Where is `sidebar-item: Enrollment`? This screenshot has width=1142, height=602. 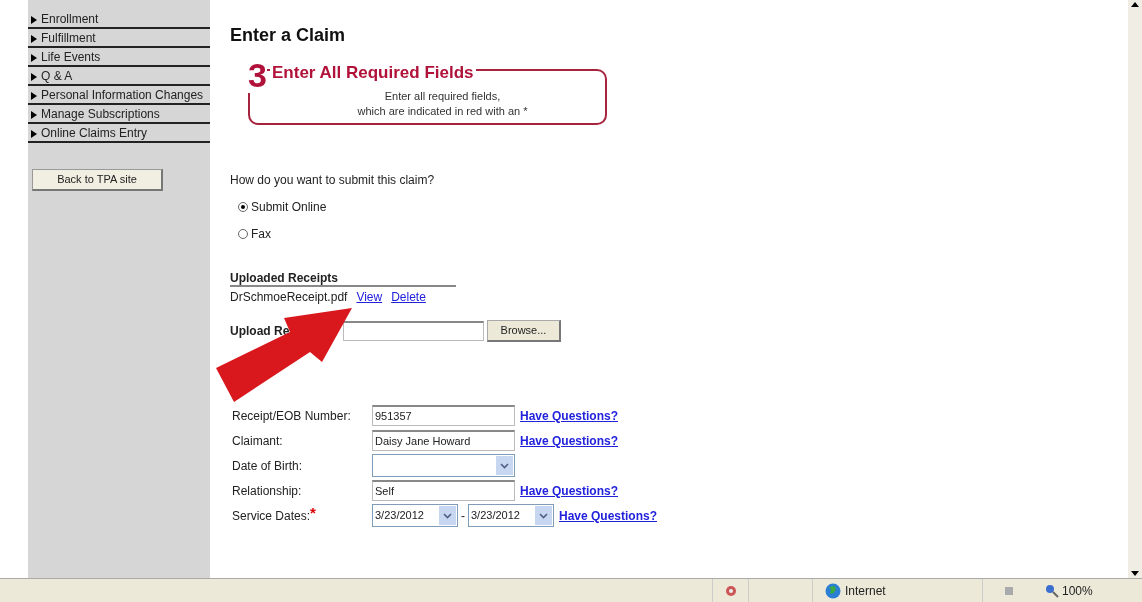
sidebar-item: Enrollment is located at coordinates (119, 19).